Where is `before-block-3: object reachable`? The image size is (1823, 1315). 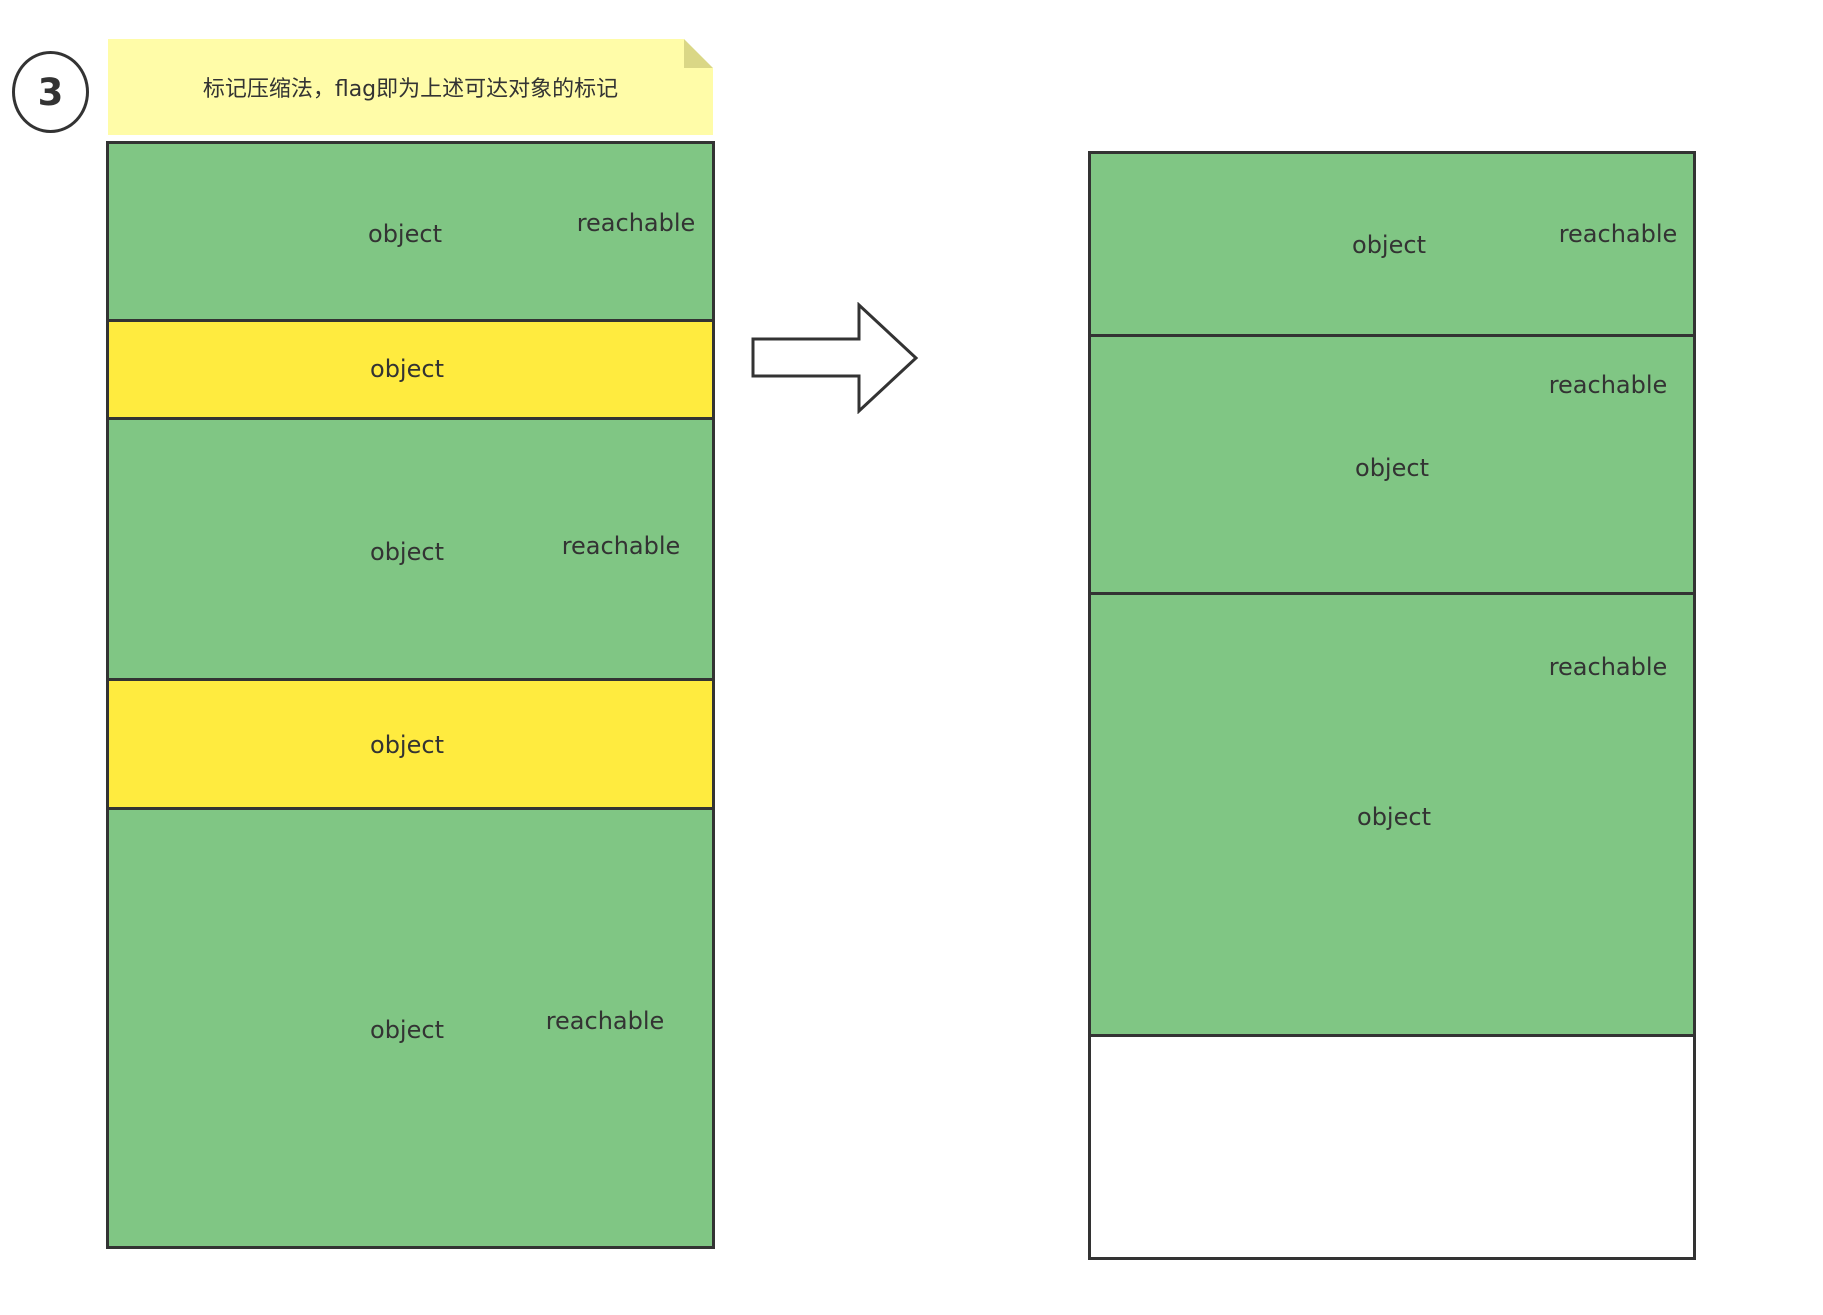 before-block-3: object reachable is located at coordinates (410, 547).